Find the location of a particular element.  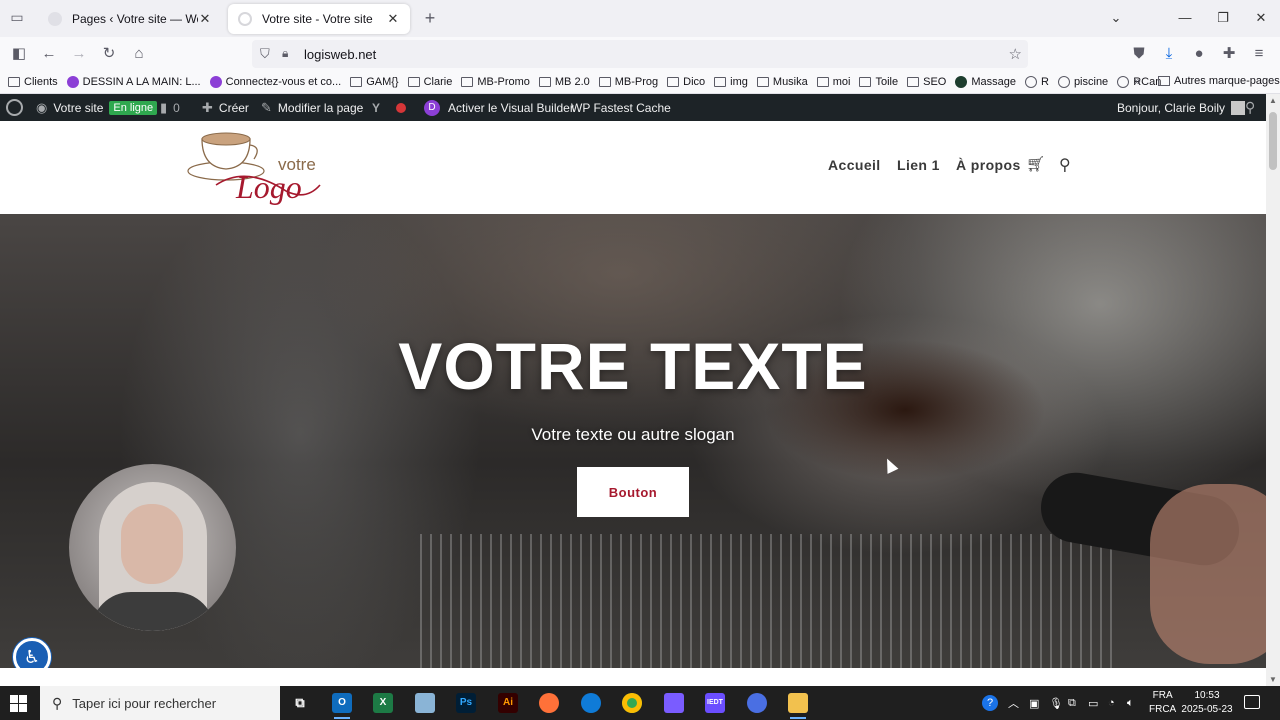

chrome-icon is located at coordinates (632, 703).